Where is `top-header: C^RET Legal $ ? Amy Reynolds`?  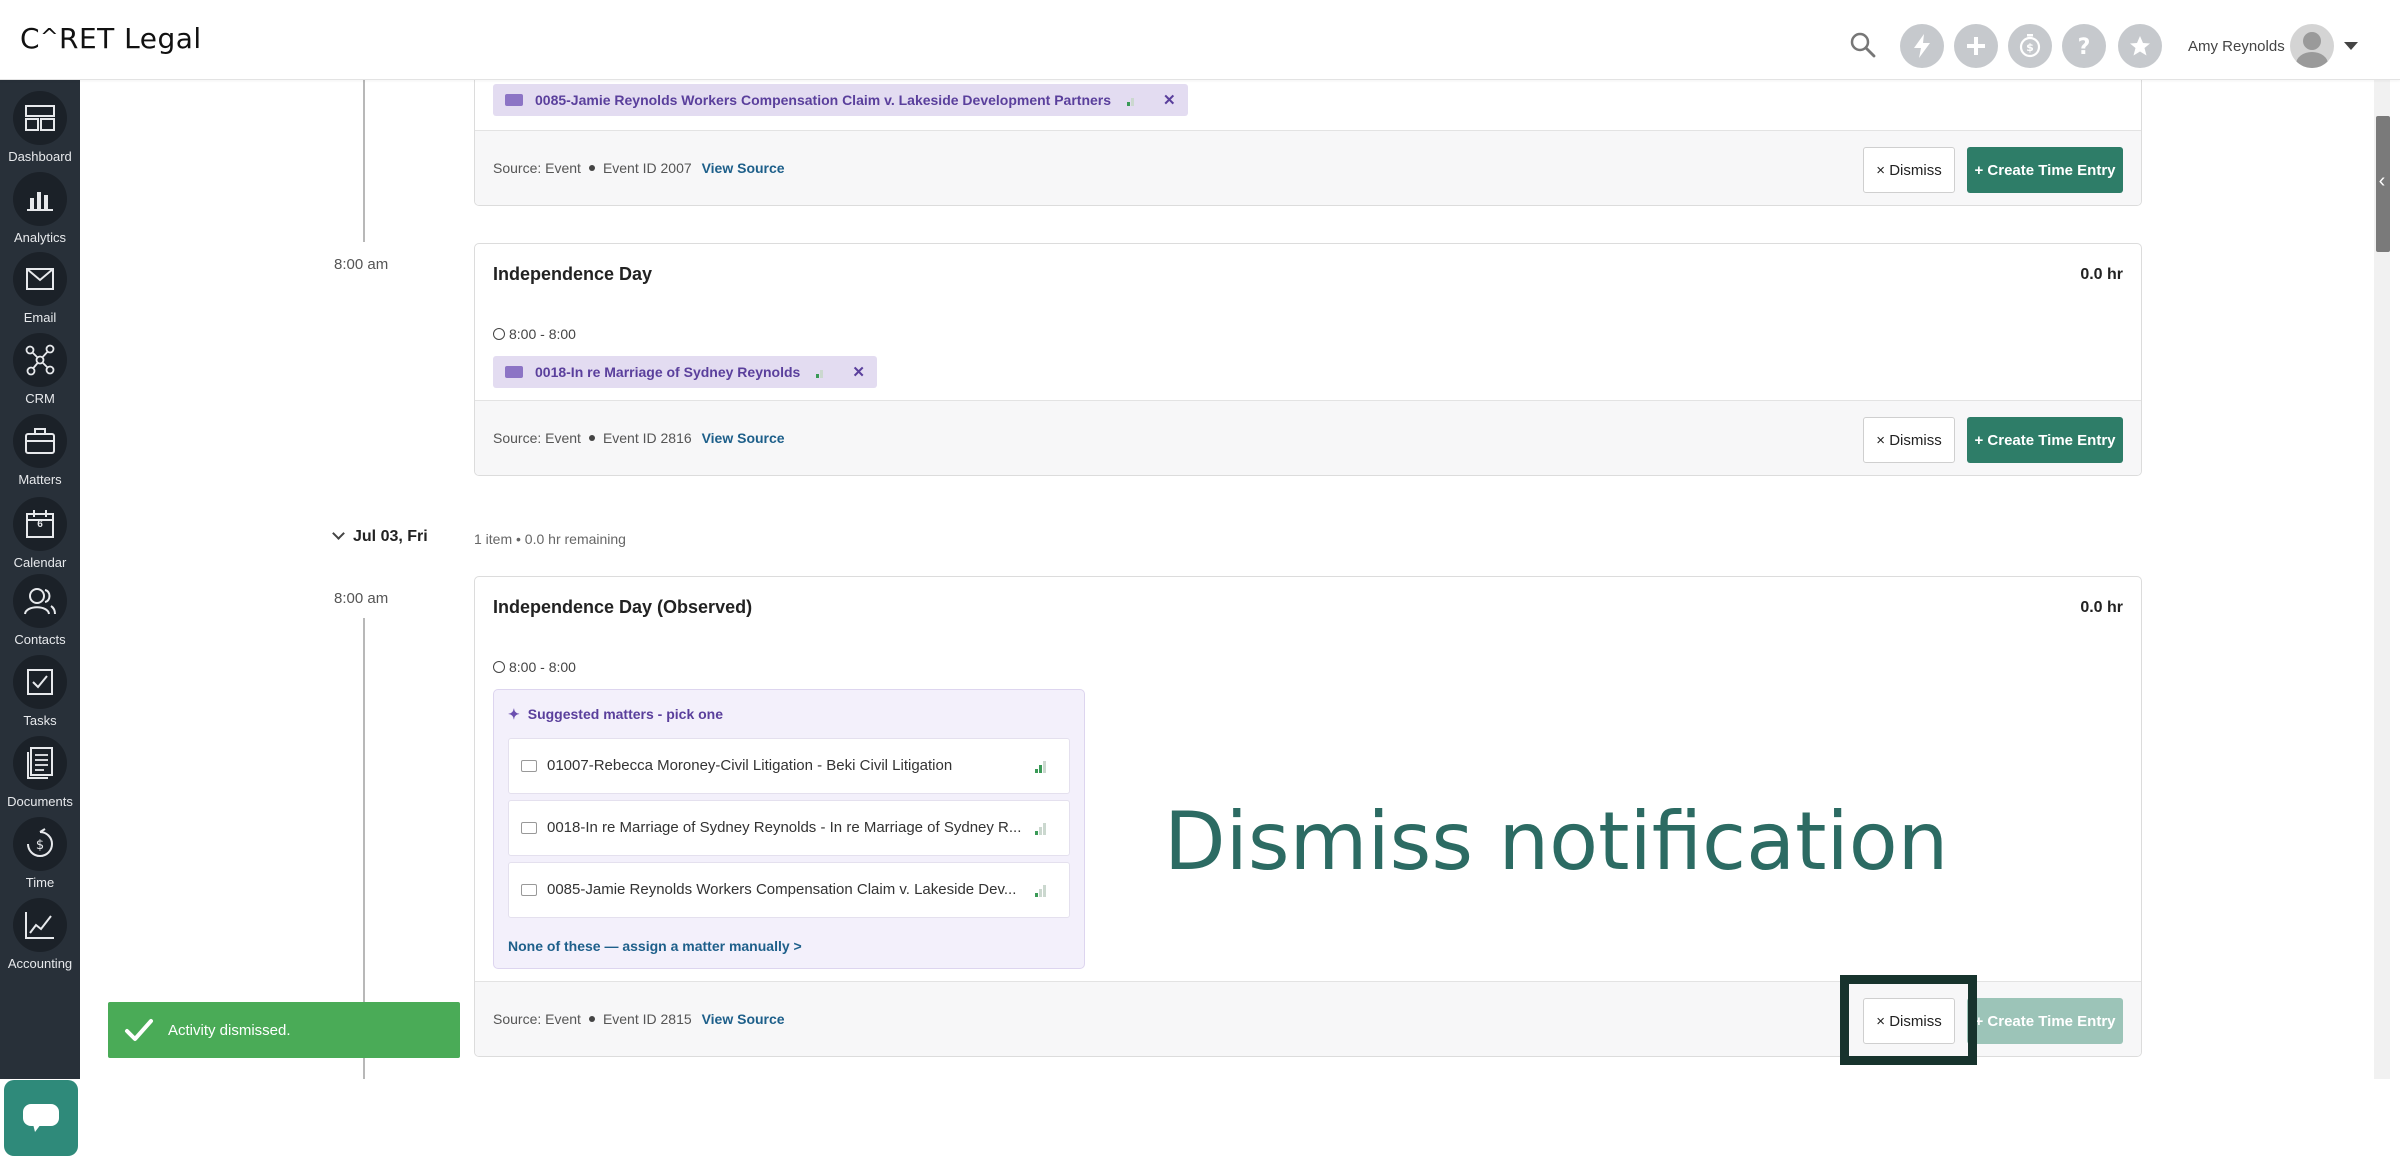 top-header: C^RET Legal $ ? Amy Reynolds is located at coordinates (1200, 40).